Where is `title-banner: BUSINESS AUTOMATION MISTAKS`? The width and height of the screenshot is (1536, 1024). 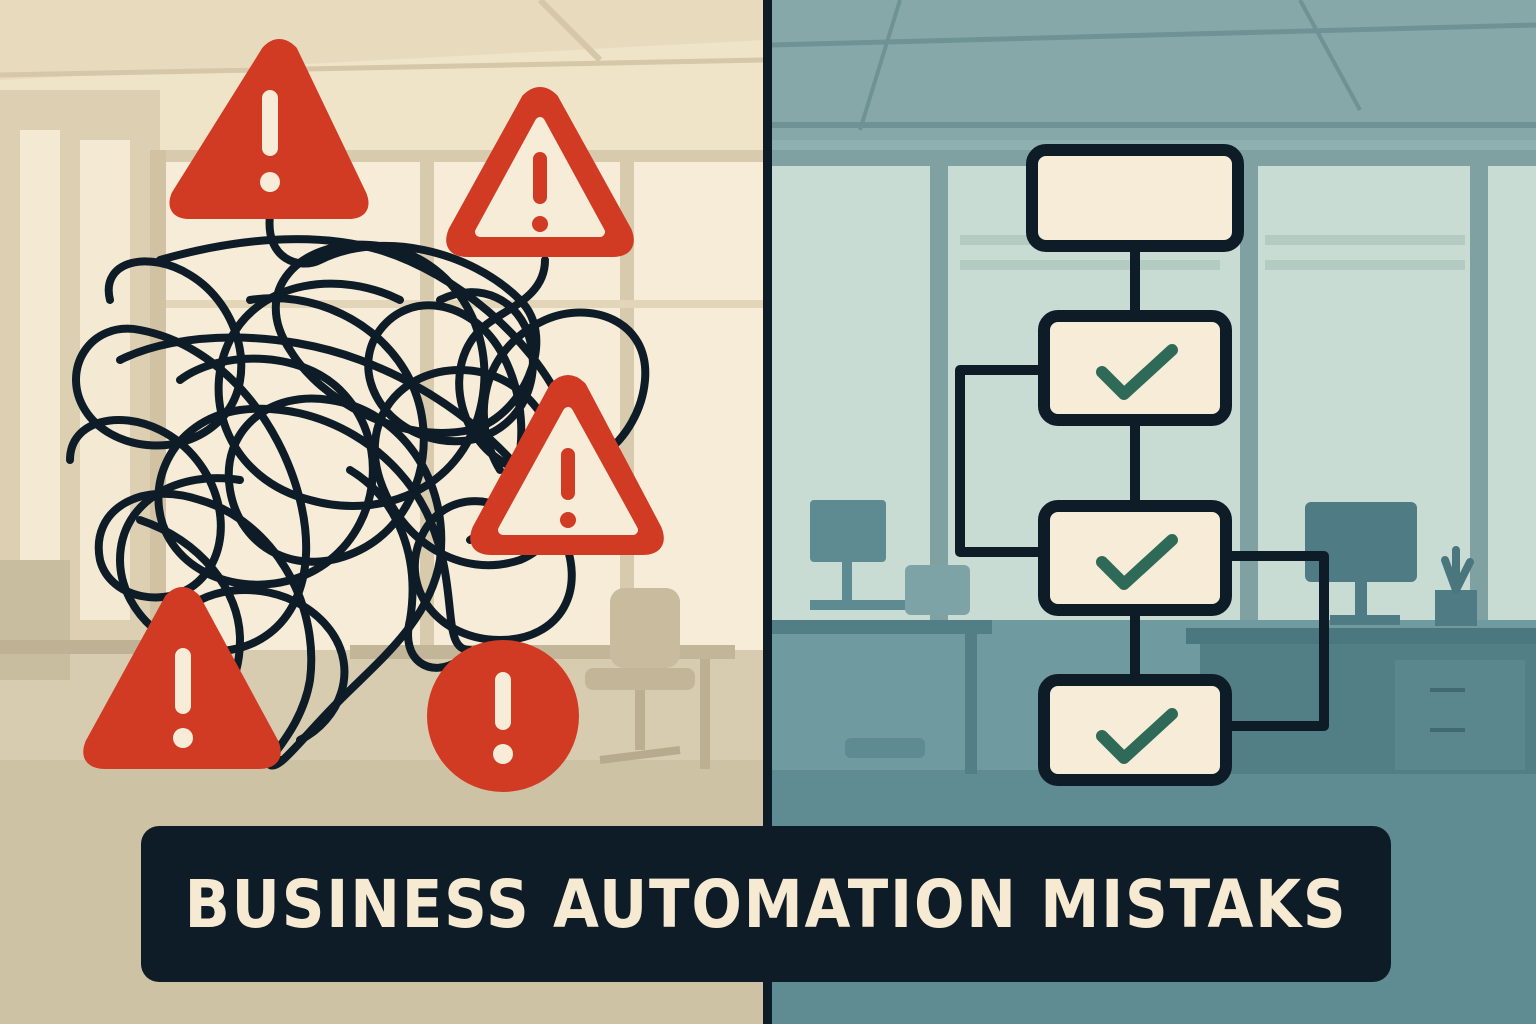 title-banner: BUSINESS AUTOMATION MISTAKS is located at coordinates (766, 904).